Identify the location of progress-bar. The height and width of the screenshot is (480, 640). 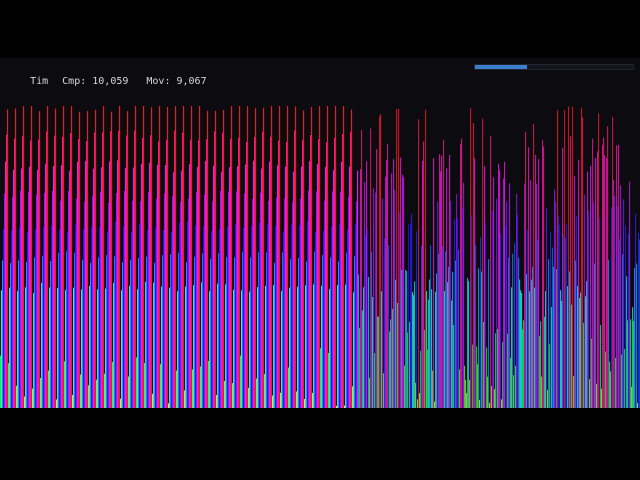
(554, 67).